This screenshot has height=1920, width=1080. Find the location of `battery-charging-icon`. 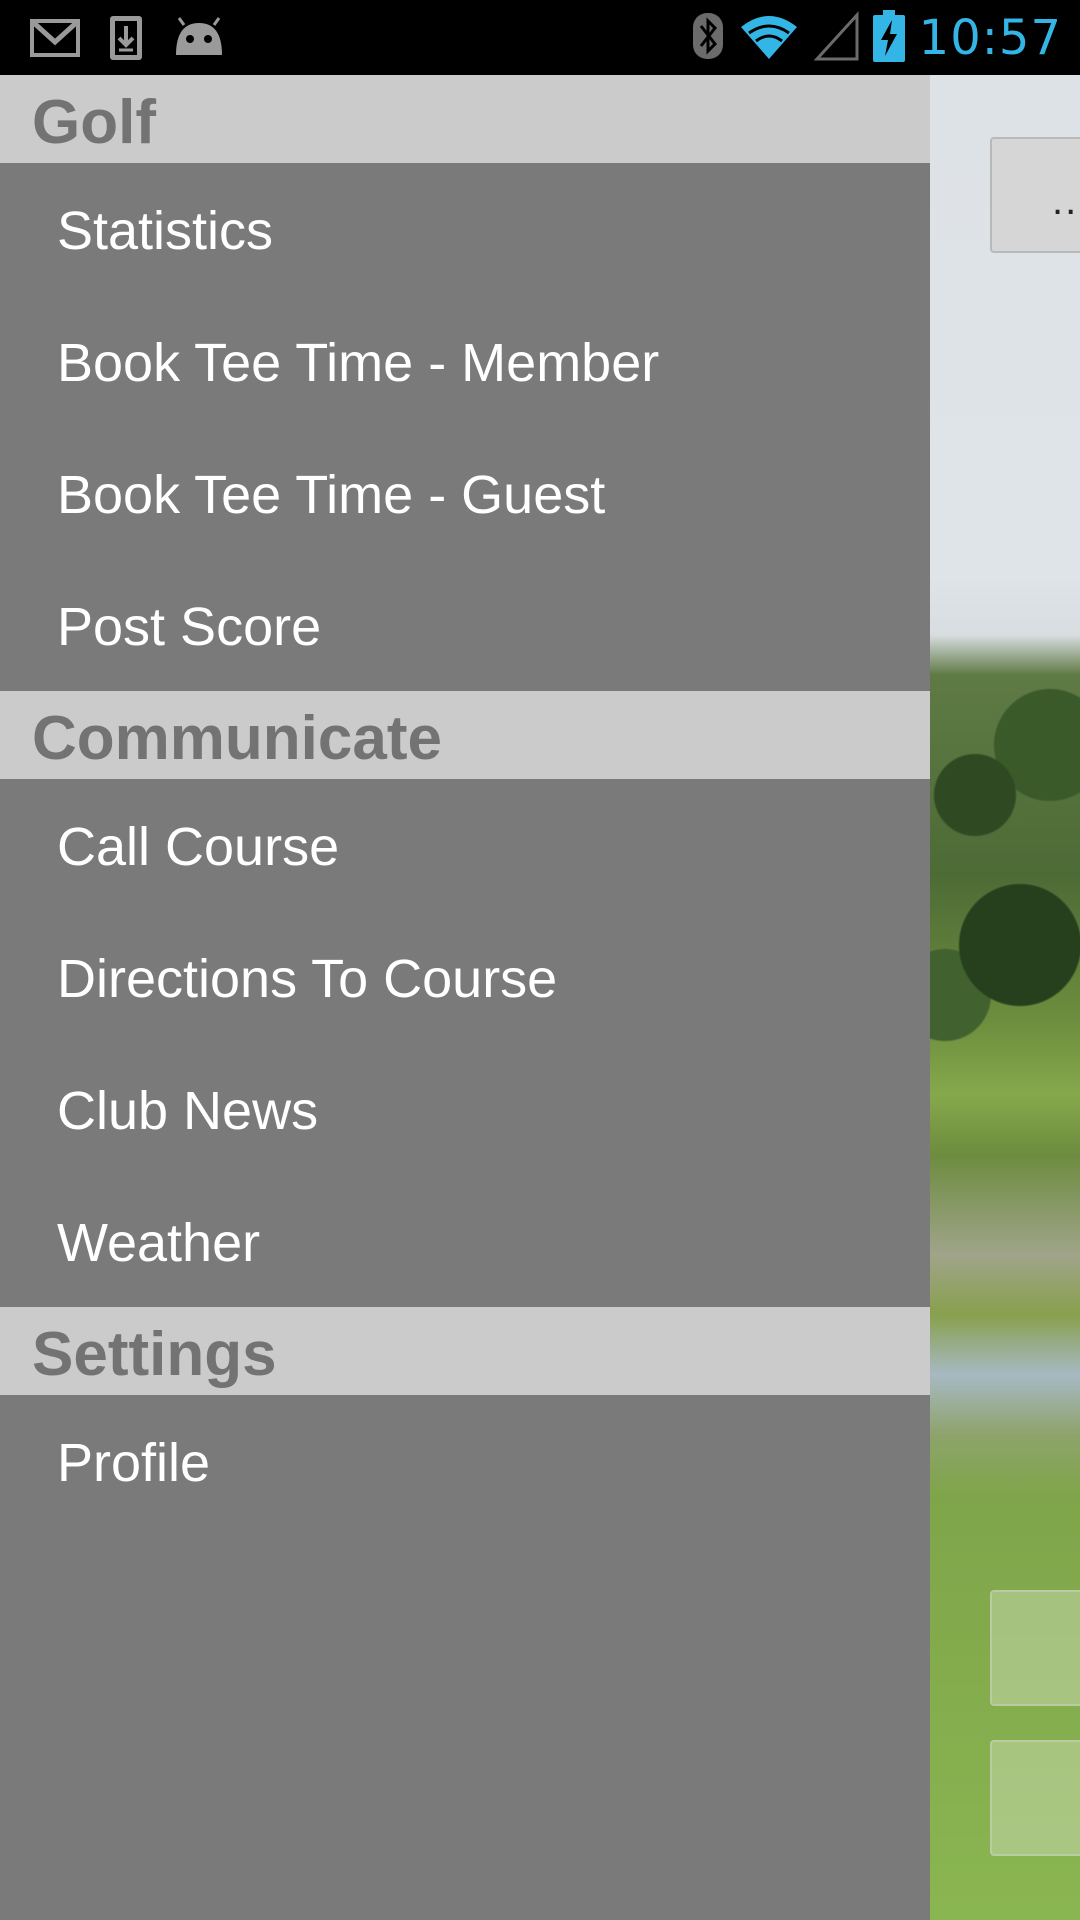

battery-charging-icon is located at coordinates (888, 38).